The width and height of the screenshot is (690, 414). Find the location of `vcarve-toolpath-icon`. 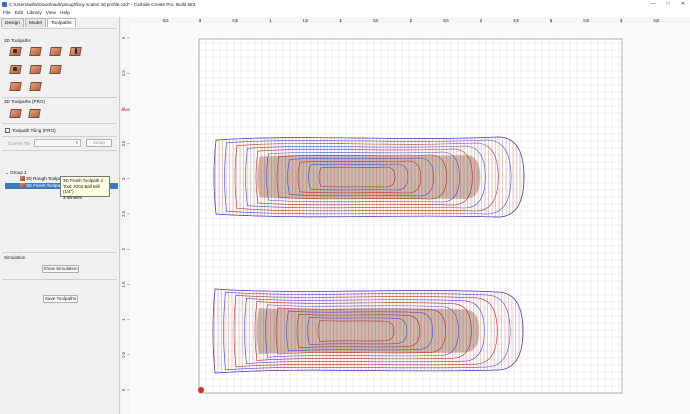

vcarve-toolpath-icon is located at coordinates (75, 51).